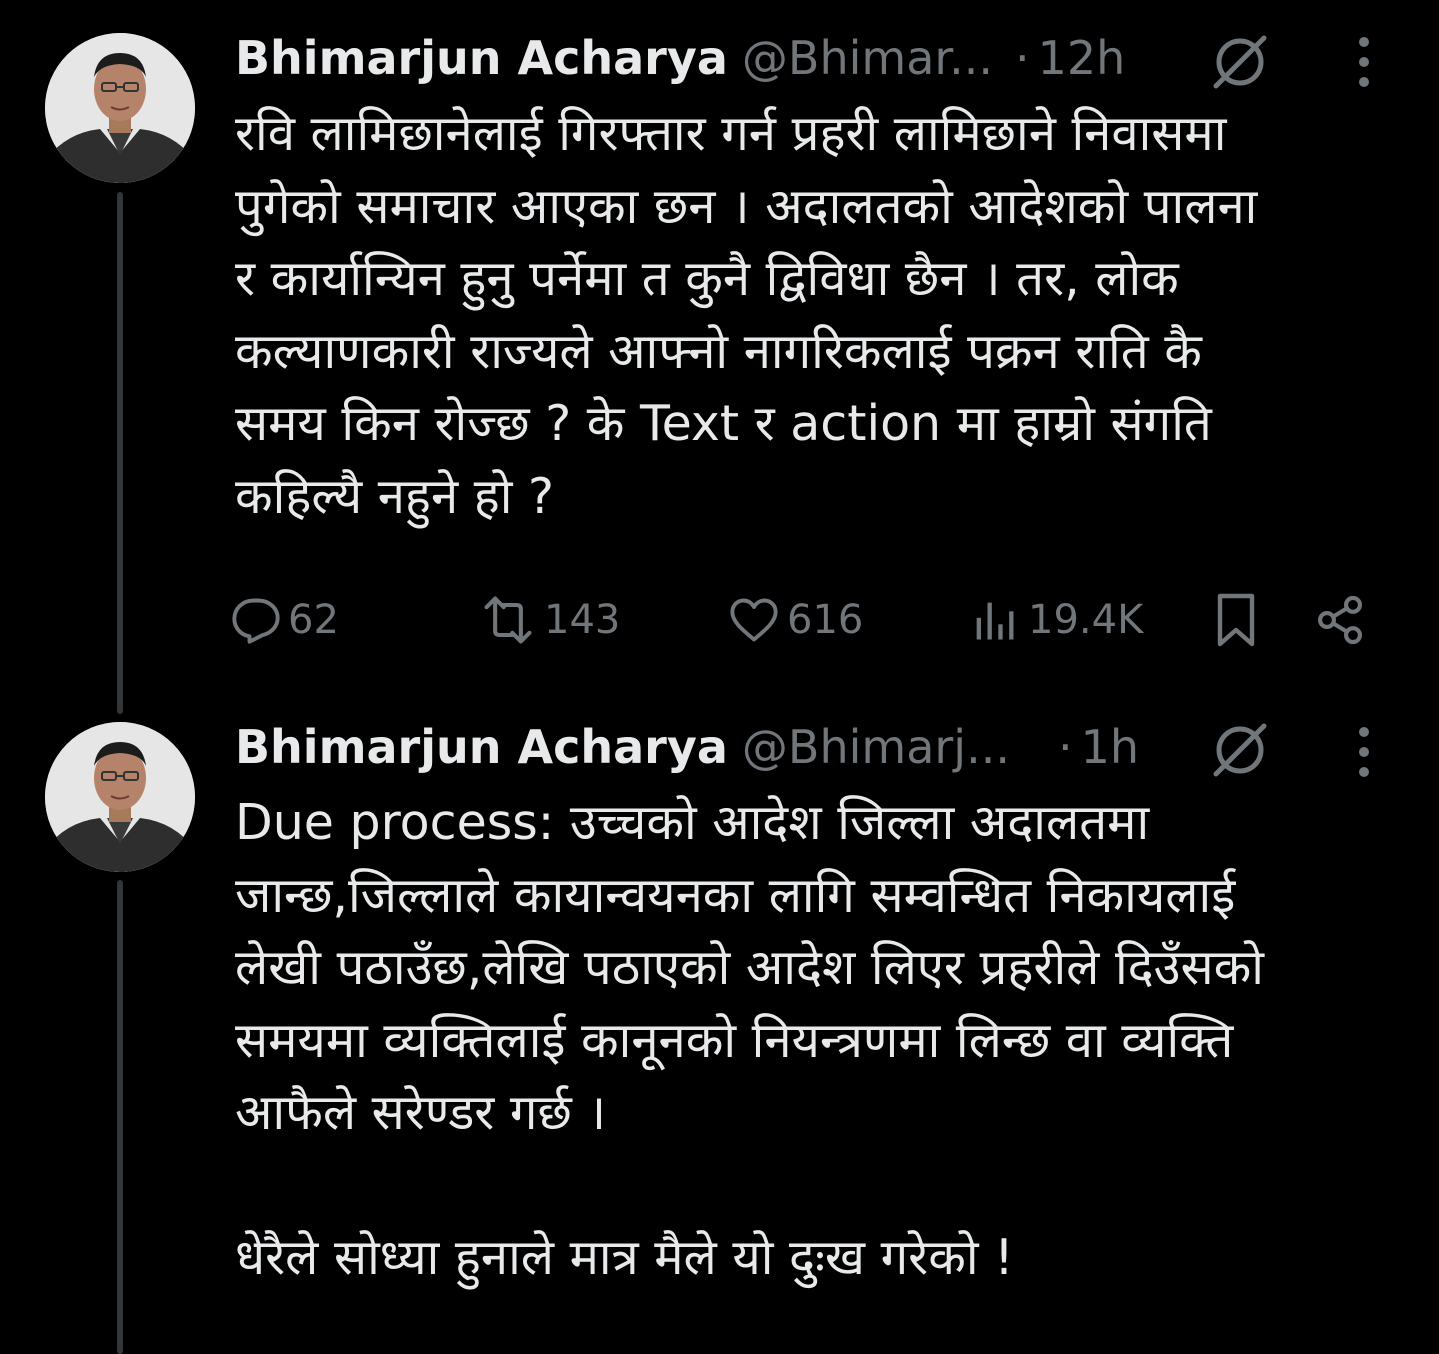 The height and width of the screenshot is (1354, 1439). Describe the element at coordinates (1110, 747) in the screenshot. I see `timestamp: 1h` at that location.